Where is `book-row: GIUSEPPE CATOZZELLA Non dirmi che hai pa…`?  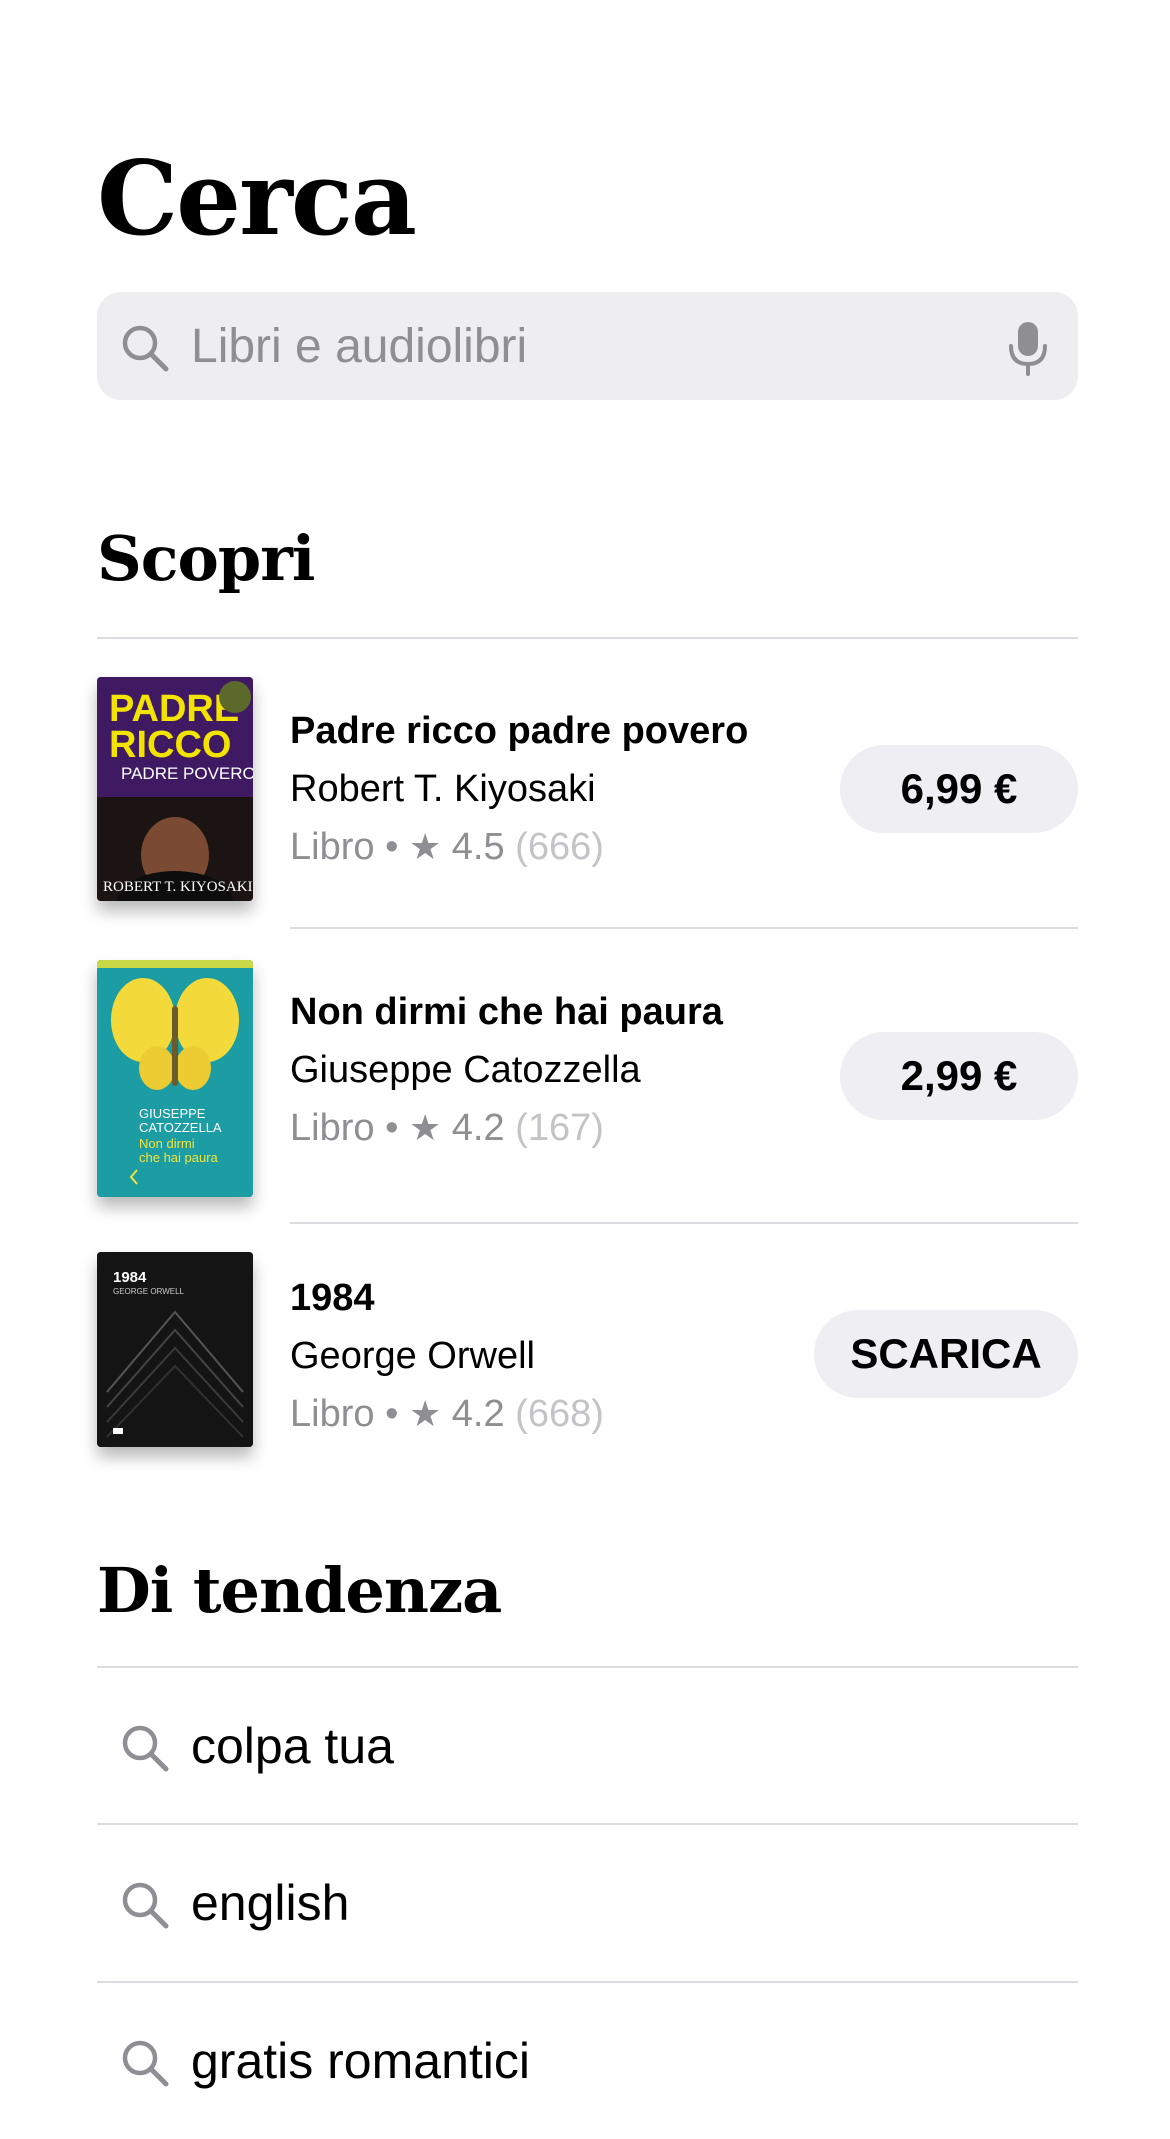
book-row: GIUSEPPE CATOZZELLA Non dirmi che hai pa… is located at coordinates (587, 1090).